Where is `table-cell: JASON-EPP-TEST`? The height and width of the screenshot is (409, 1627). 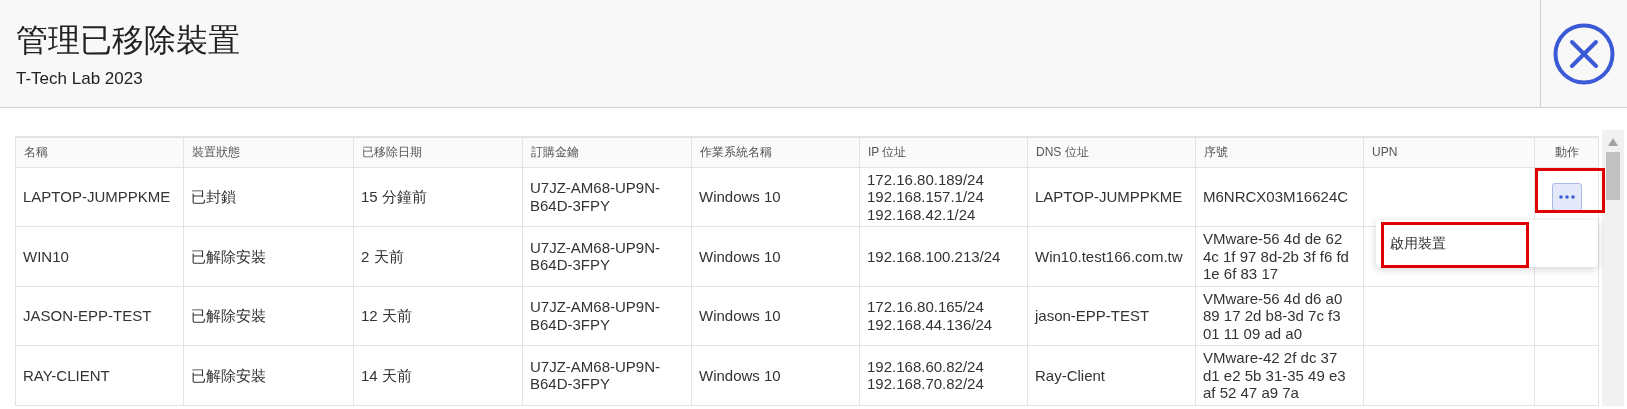
table-cell: JASON-EPP-TEST is located at coordinates (87, 315).